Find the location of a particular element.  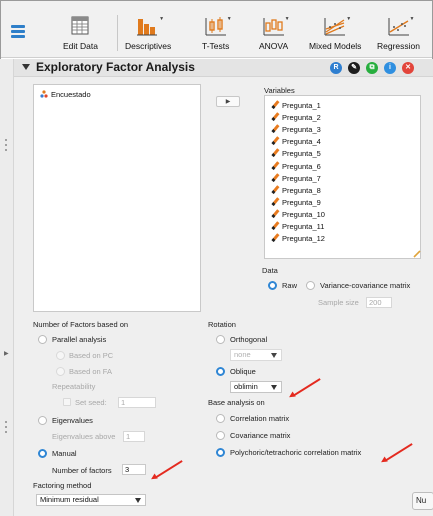

variance-covariance-label: Variance-covariance matrix is located at coordinates (365, 285).